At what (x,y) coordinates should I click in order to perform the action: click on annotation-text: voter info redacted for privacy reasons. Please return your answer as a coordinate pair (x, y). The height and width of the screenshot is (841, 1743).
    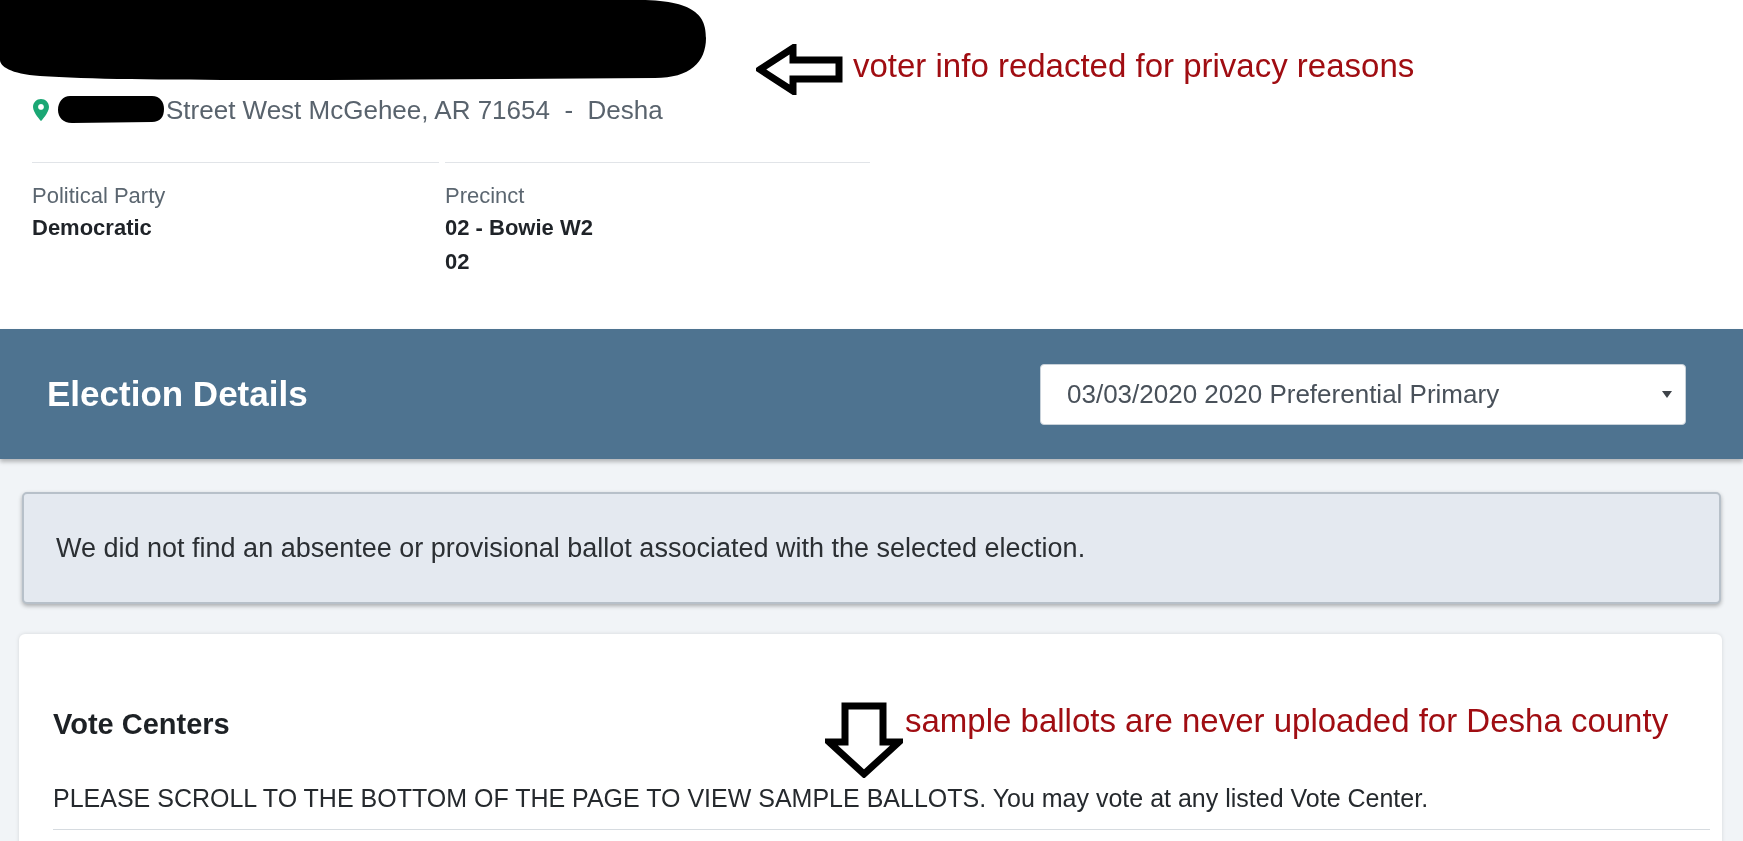
    Looking at the image, I should click on (1134, 66).